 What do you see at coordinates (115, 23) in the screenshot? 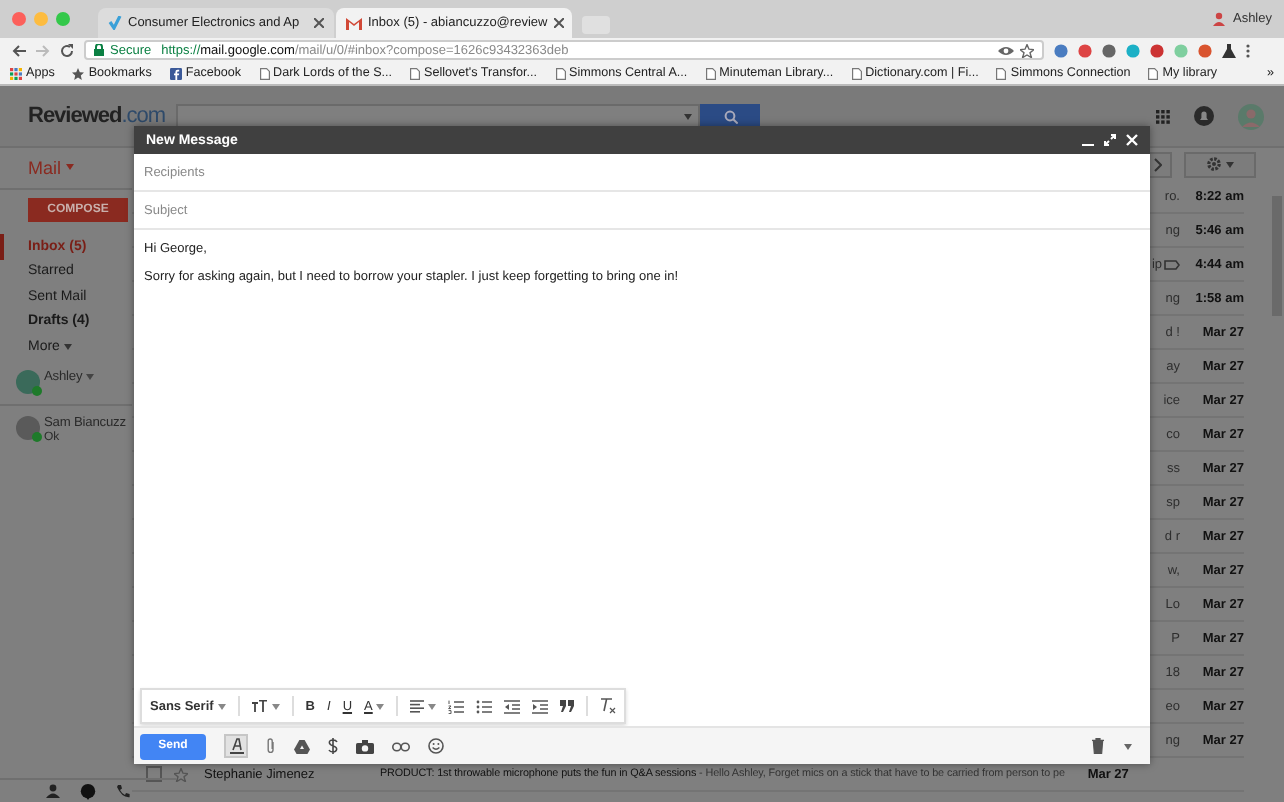
I see `check-icon` at bounding box center [115, 23].